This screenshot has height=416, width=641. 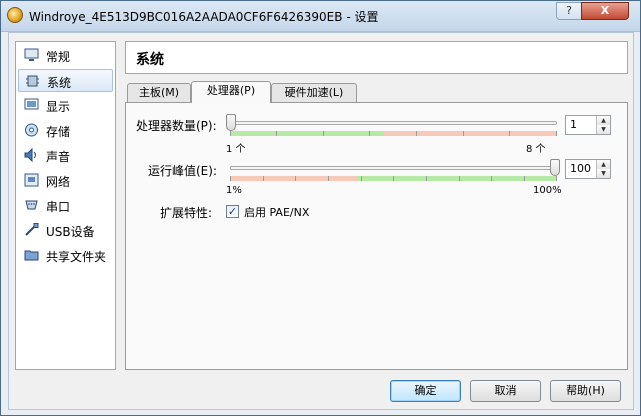 I want to click on sidebar-item-label: 系统, so click(x=59, y=83).